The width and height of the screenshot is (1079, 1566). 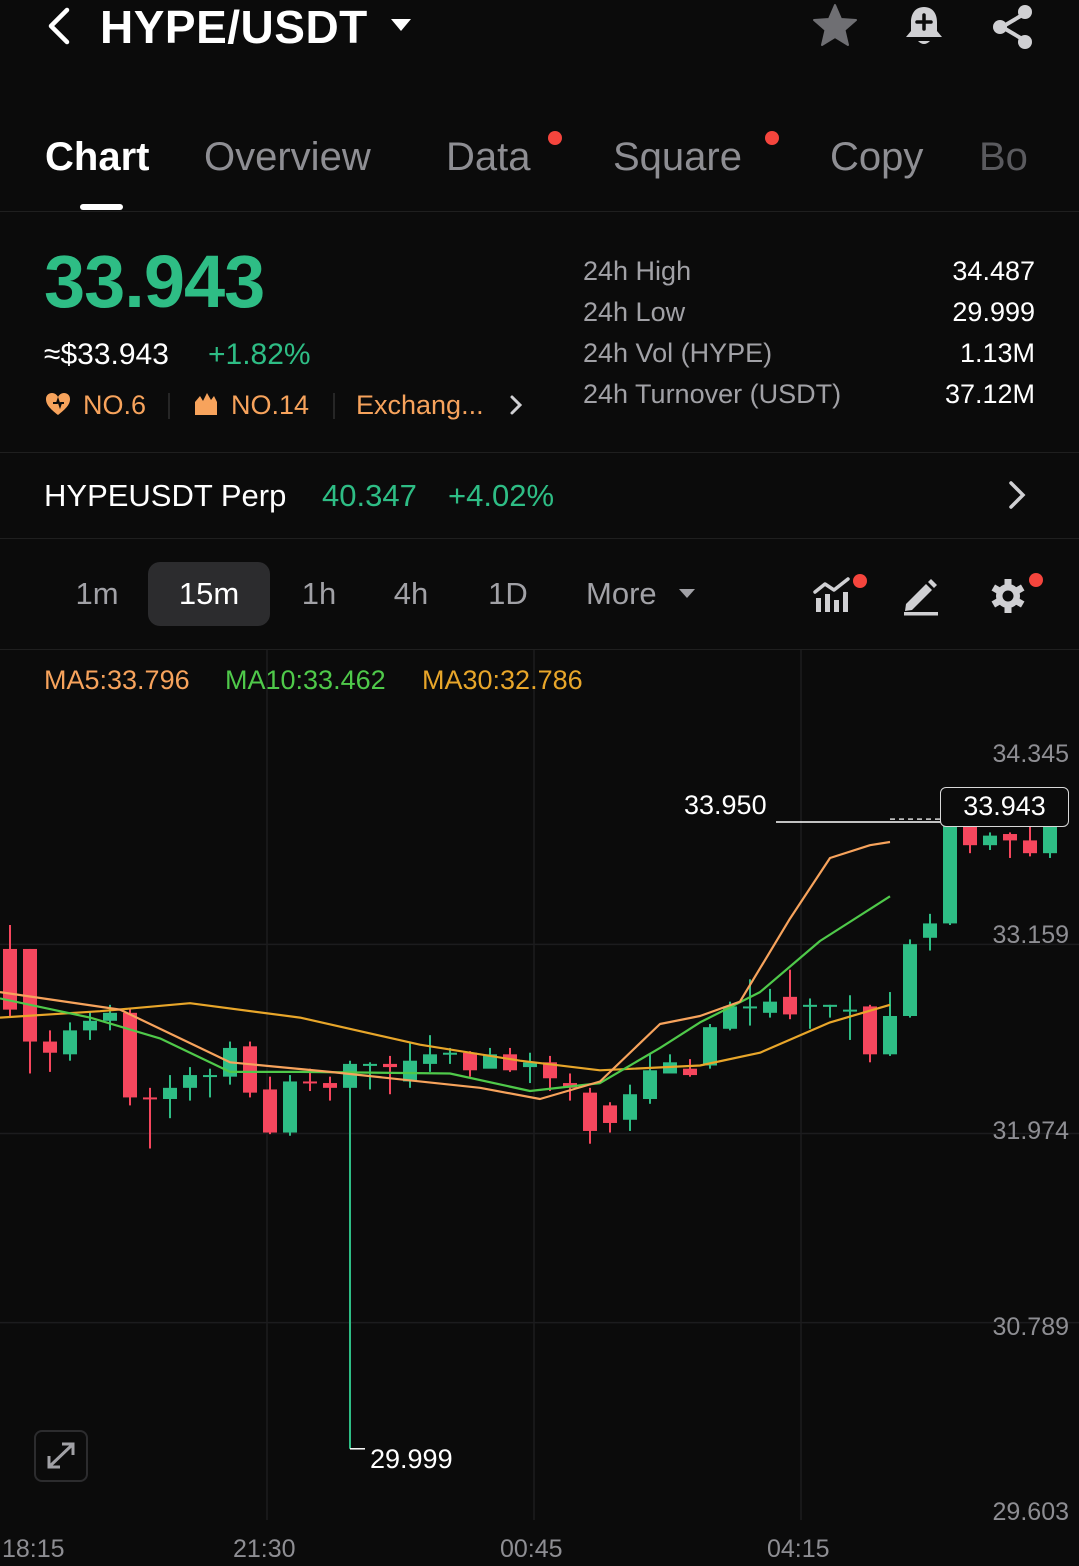 I want to click on interval-1d: 1D, so click(x=508, y=594).